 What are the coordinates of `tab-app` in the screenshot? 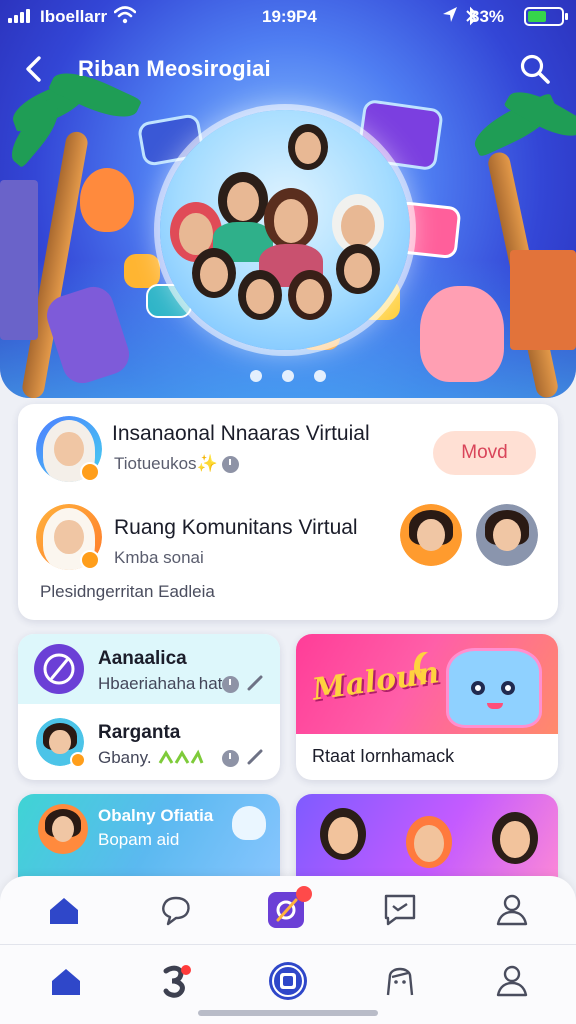 It's located at (288, 981).